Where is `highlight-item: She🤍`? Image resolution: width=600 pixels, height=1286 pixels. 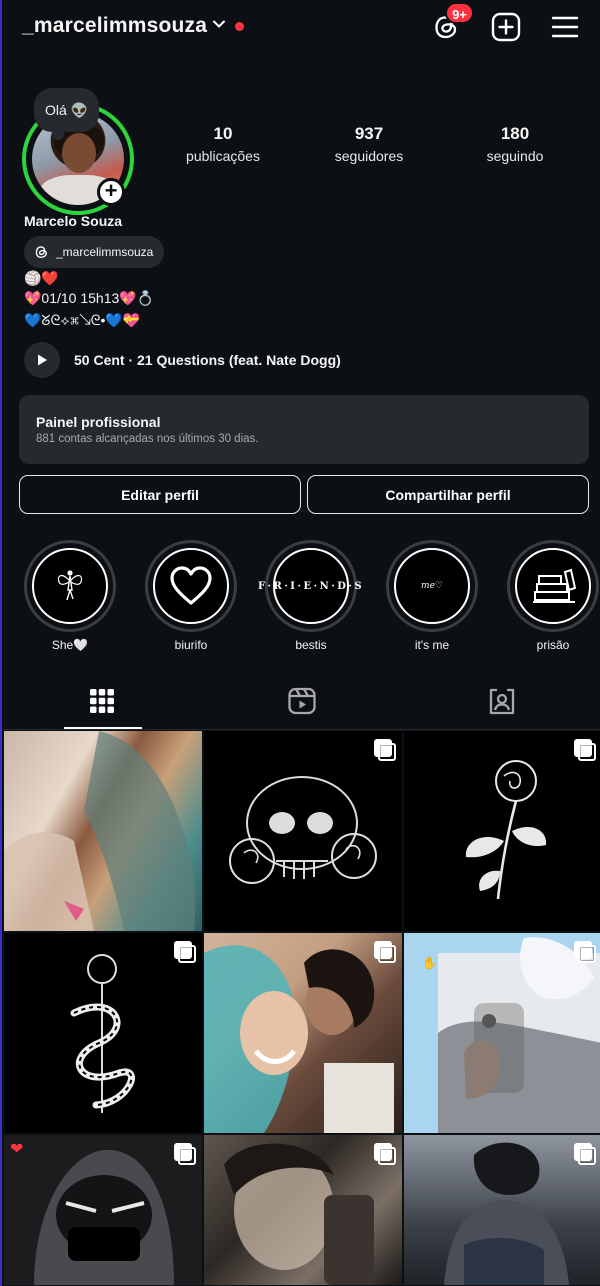
highlight-item: She🤍 is located at coordinates (70, 596).